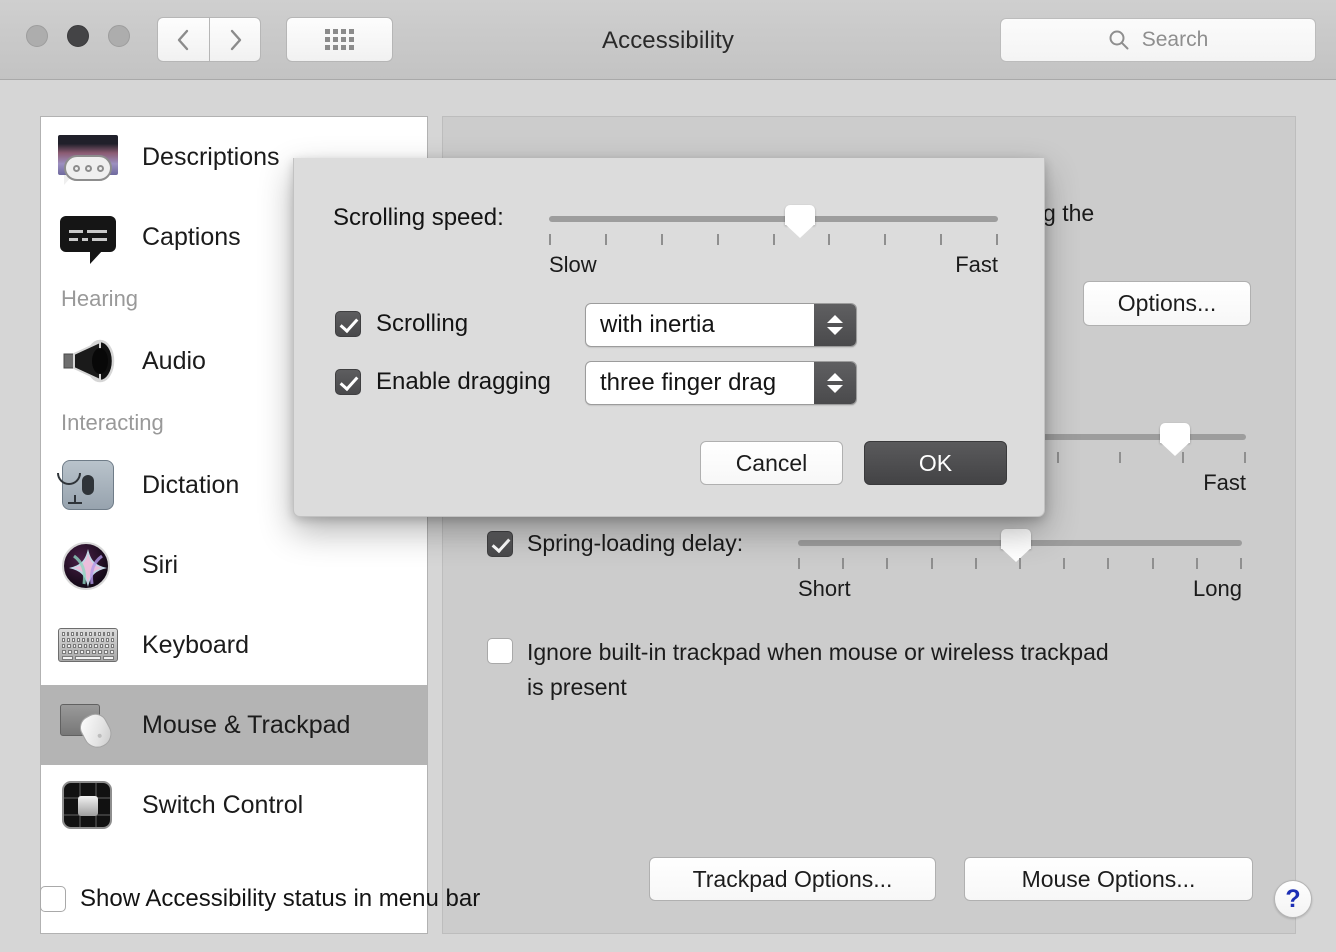 The width and height of the screenshot is (1336, 952). Describe the element at coordinates (935, 463) in the screenshot. I see `ok-button: OK` at that location.